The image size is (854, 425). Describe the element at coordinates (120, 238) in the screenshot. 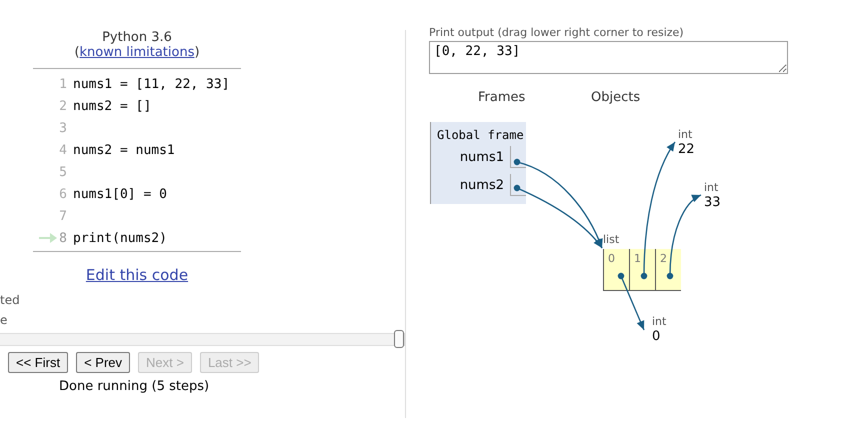

I see `code-line: print(nums2)` at that location.